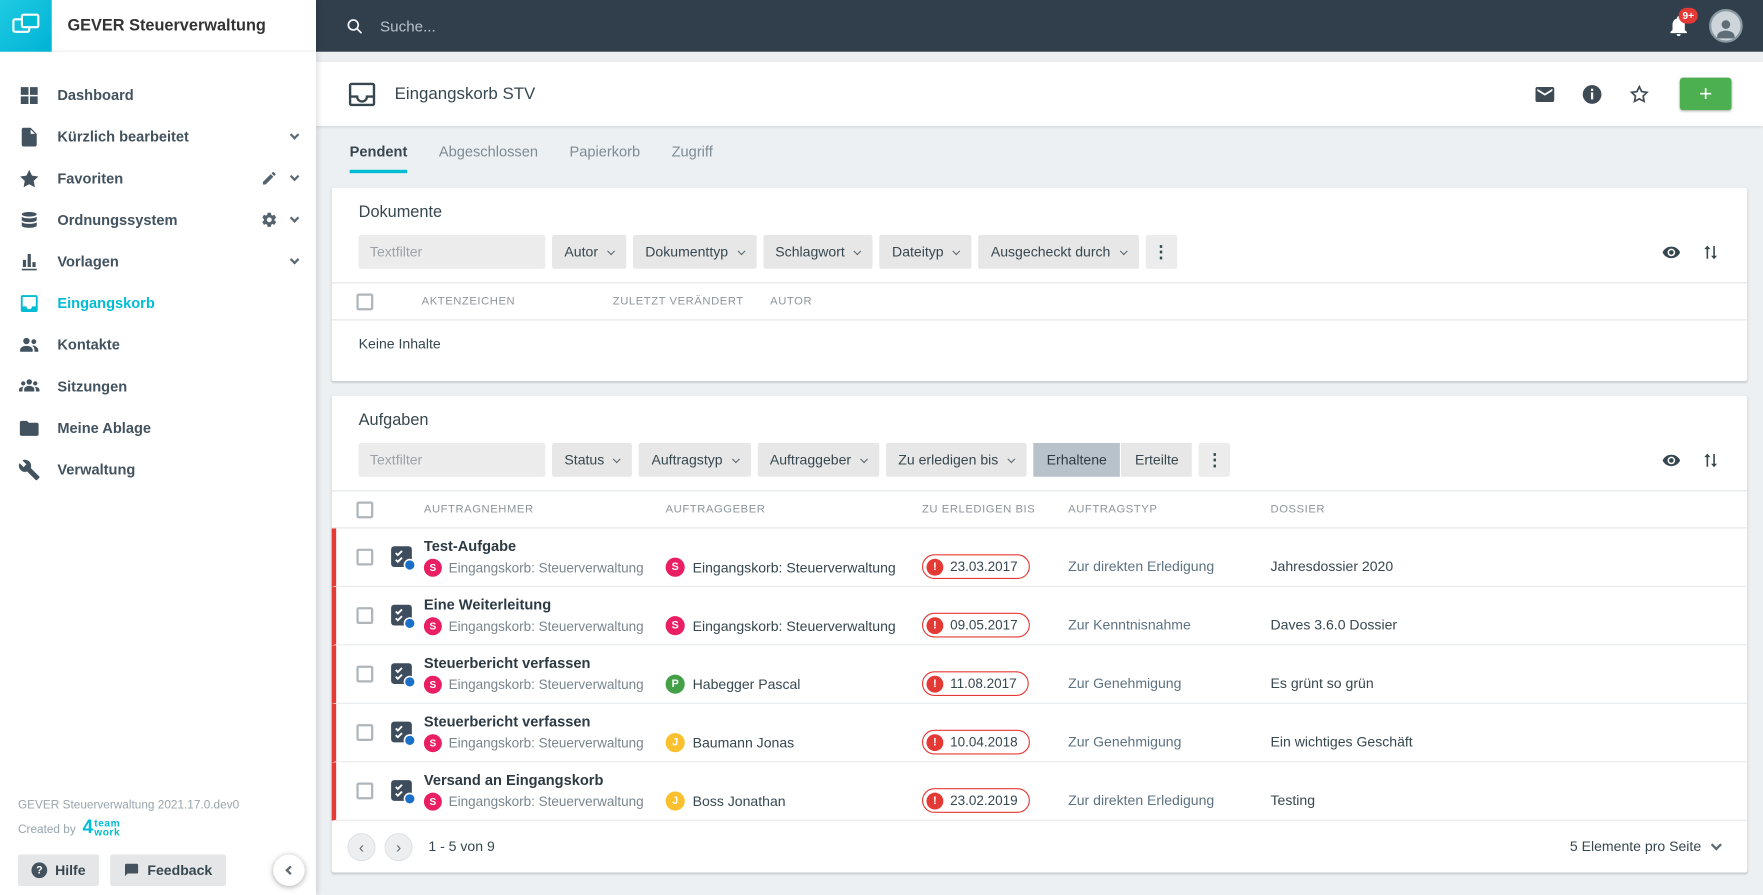  What do you see at coordinates (1646, 847) in the screenshot?
I see `per-page-select: 5 Elemente pro Seite` at bounding box center [1646, 847].